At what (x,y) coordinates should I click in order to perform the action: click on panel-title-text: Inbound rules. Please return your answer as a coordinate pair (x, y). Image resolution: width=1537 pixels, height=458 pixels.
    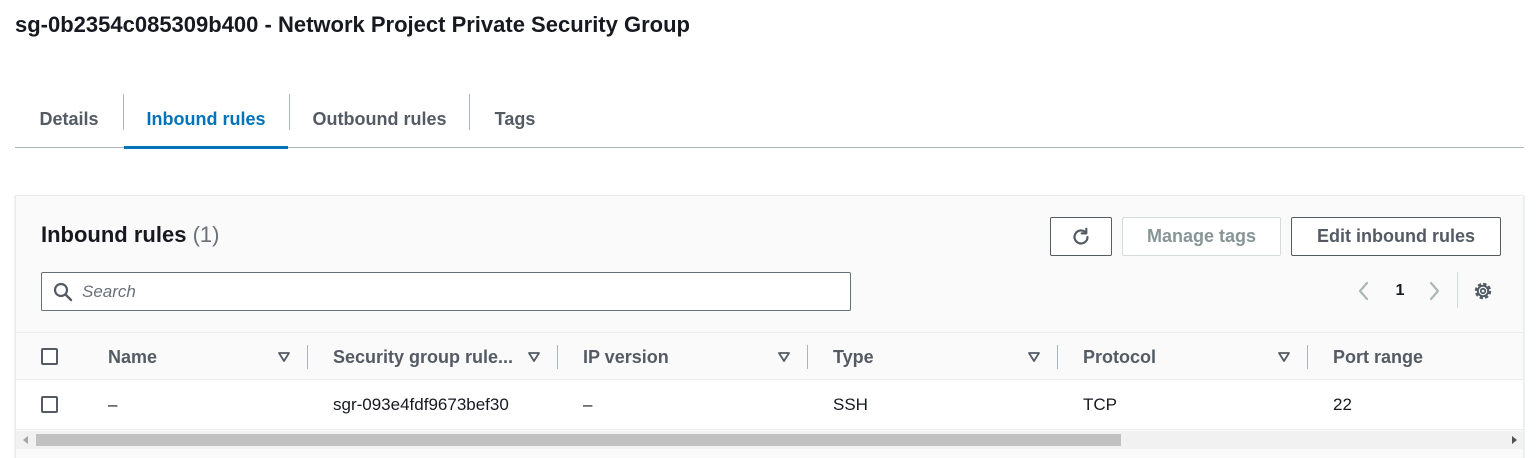
    Looking at the image, I should click on (114, 234).